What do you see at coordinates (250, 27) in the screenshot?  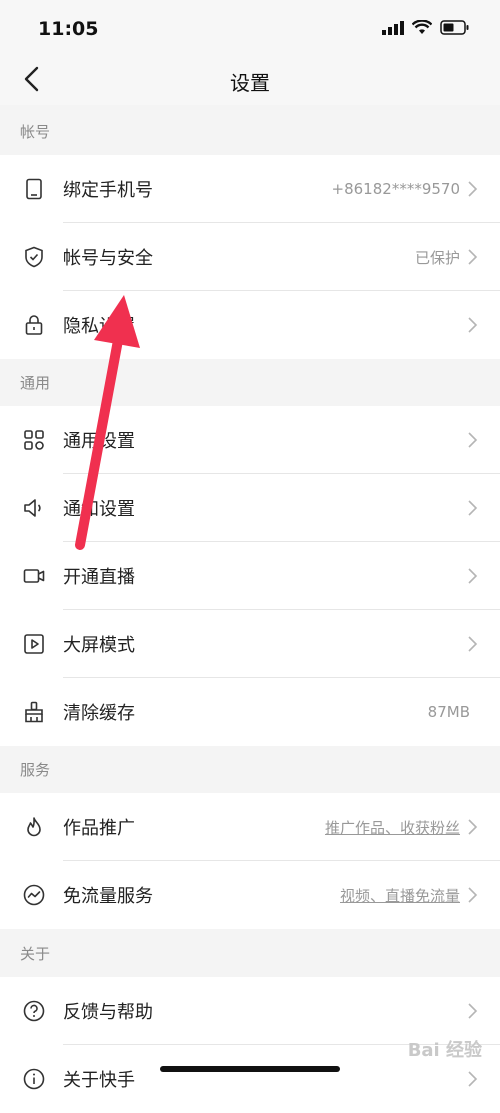 I see `status-bar: 11:05` at bounding box center [250, 27].